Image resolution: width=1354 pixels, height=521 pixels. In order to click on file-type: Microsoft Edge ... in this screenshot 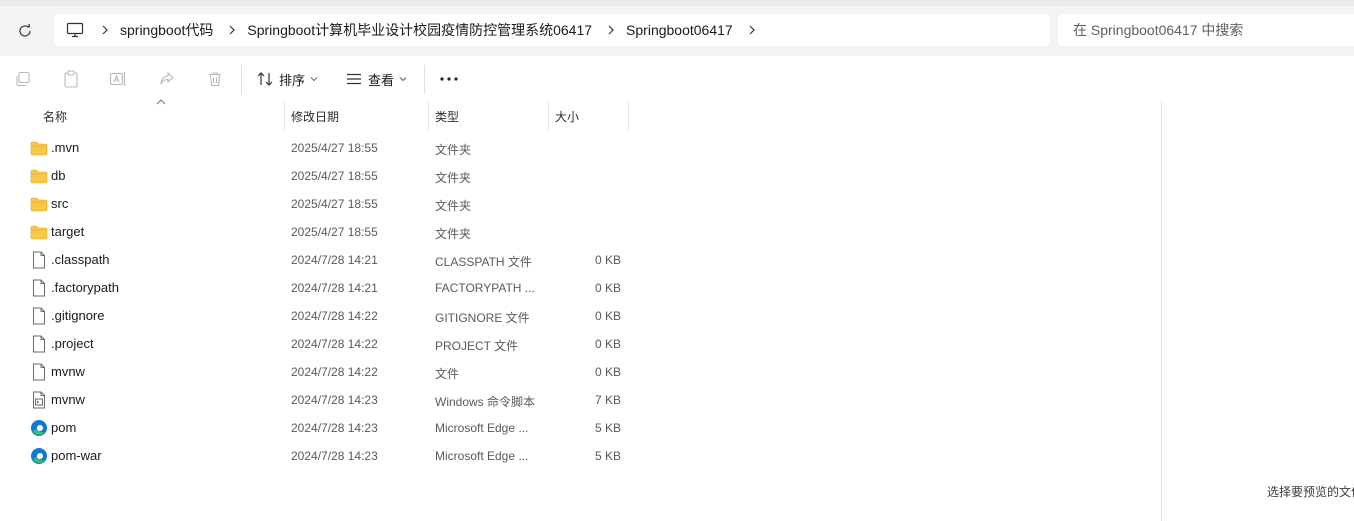, I will do `click(482, 456)`.